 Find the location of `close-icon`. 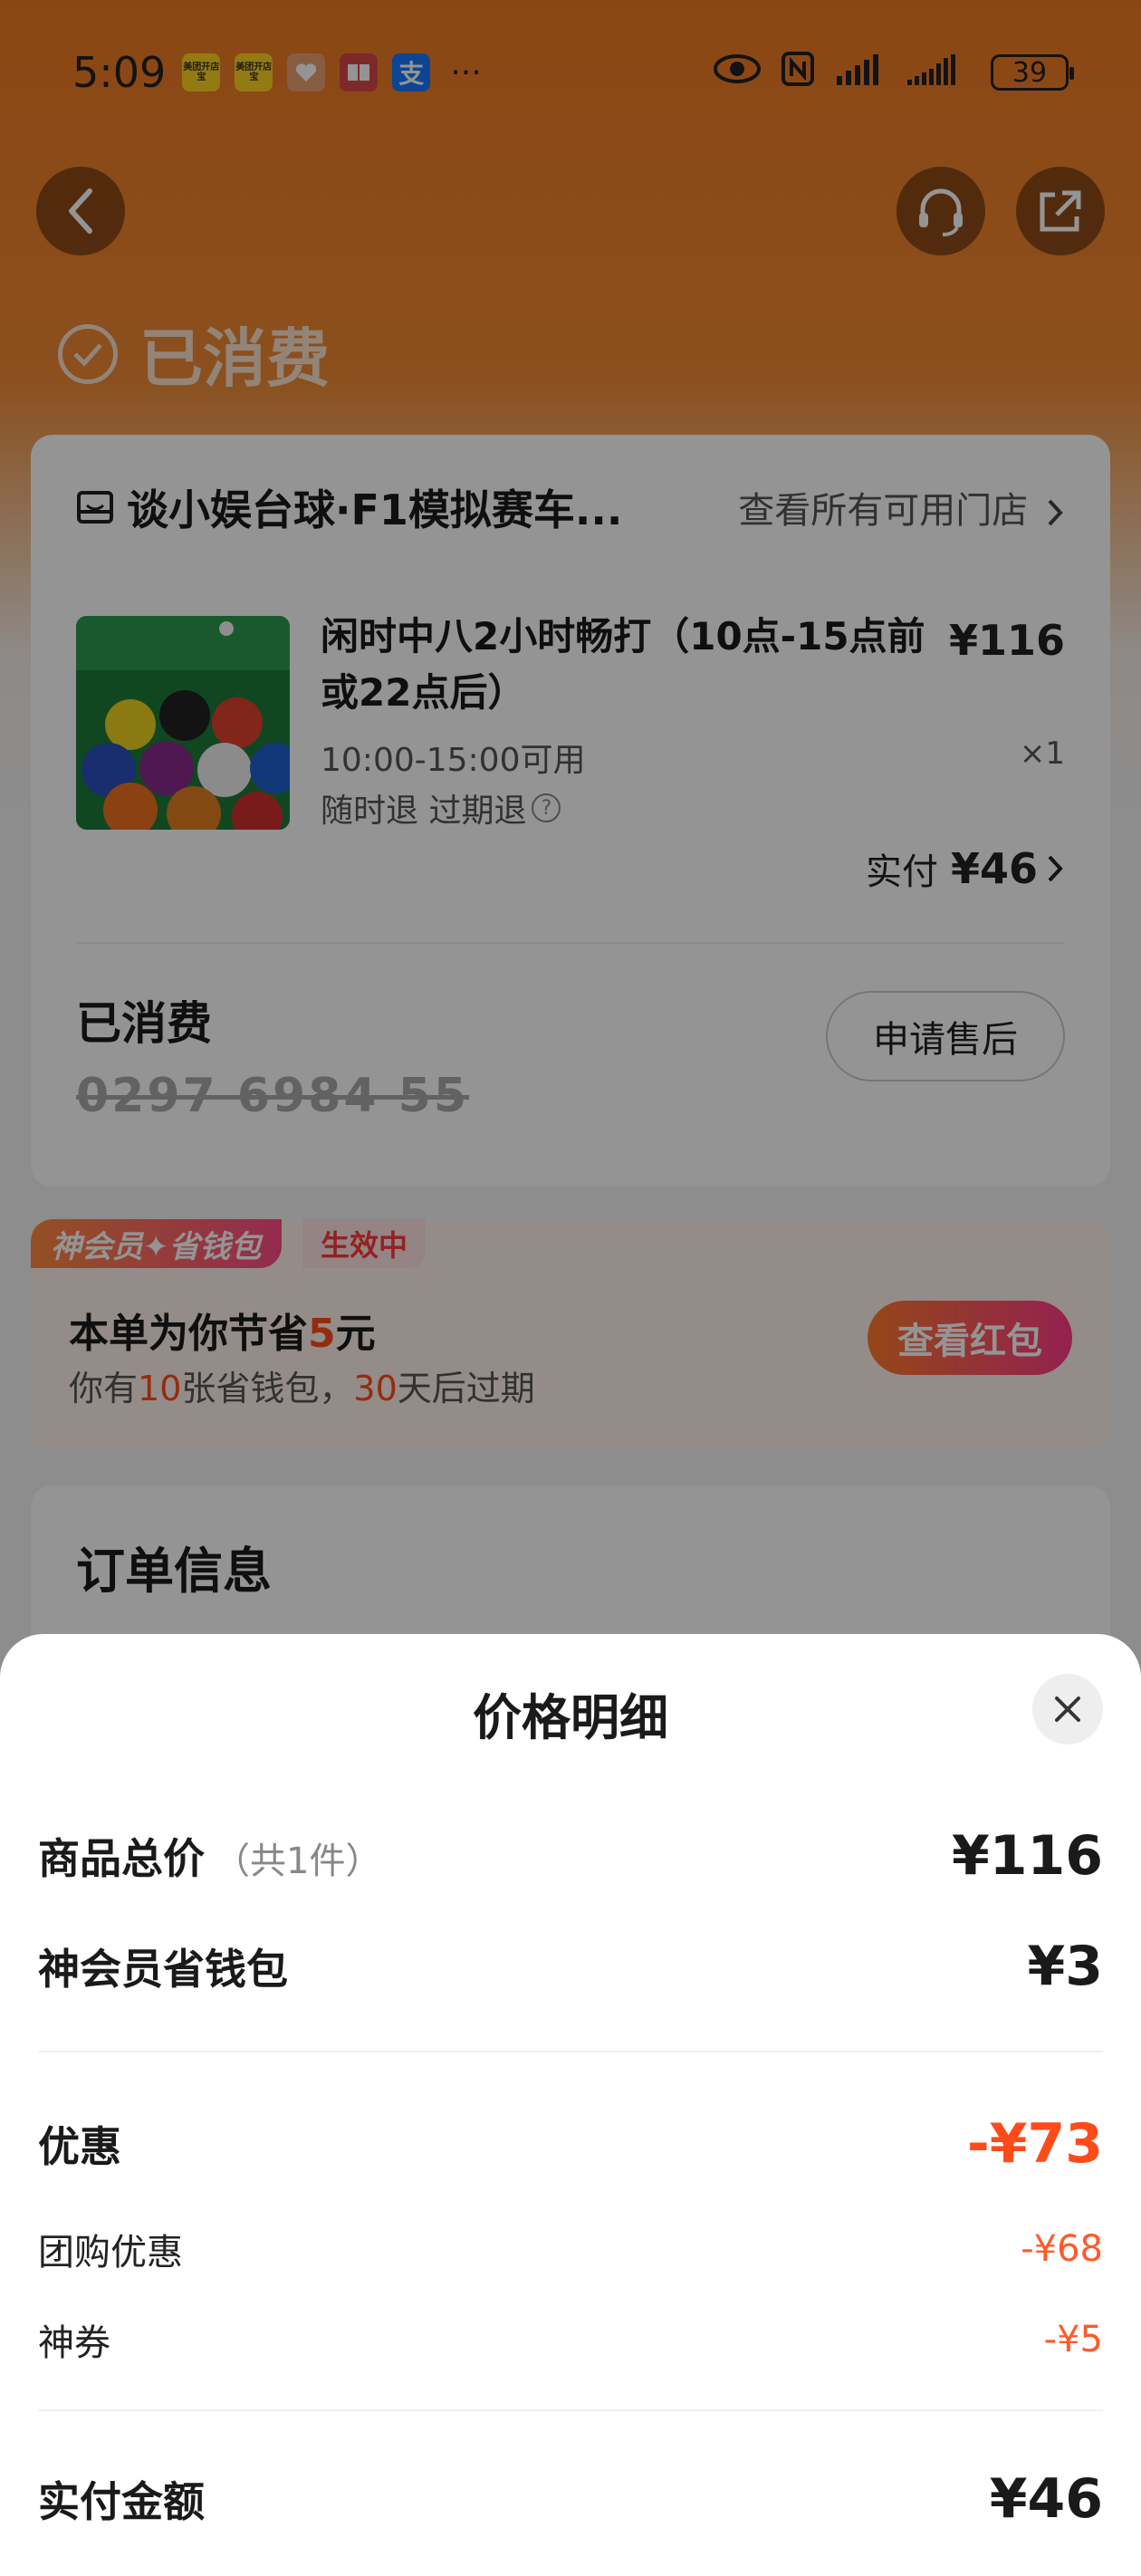

close-icon is located at coordinates (1067, 1709).